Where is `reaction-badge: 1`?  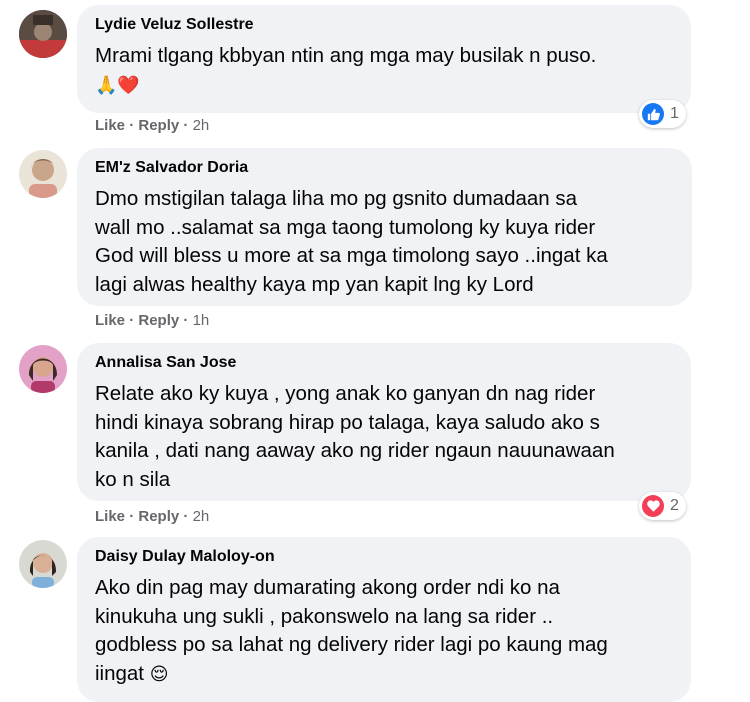 reaction-badge: 1 is located at coordinates (662, 114).